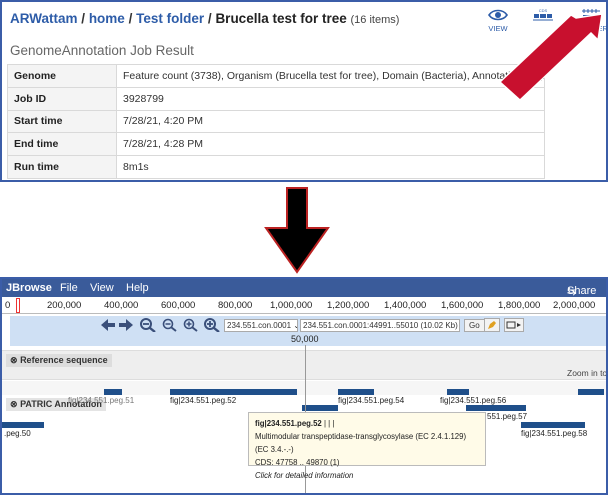 The height and width of the screenshot is (495, 608). Describe the element at coordinates (295, 325) in the screenshot. I see `chevron-down-icon: ⌄` at that location.